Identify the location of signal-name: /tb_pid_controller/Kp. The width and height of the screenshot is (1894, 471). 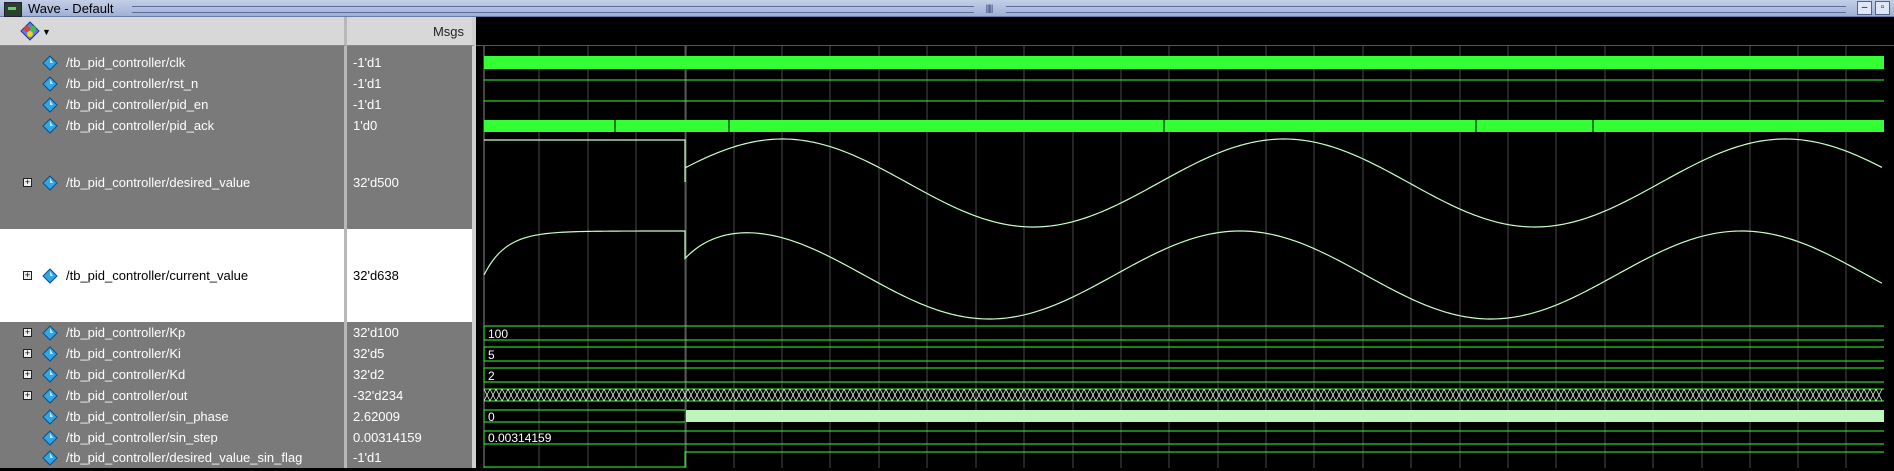
(126, 332).